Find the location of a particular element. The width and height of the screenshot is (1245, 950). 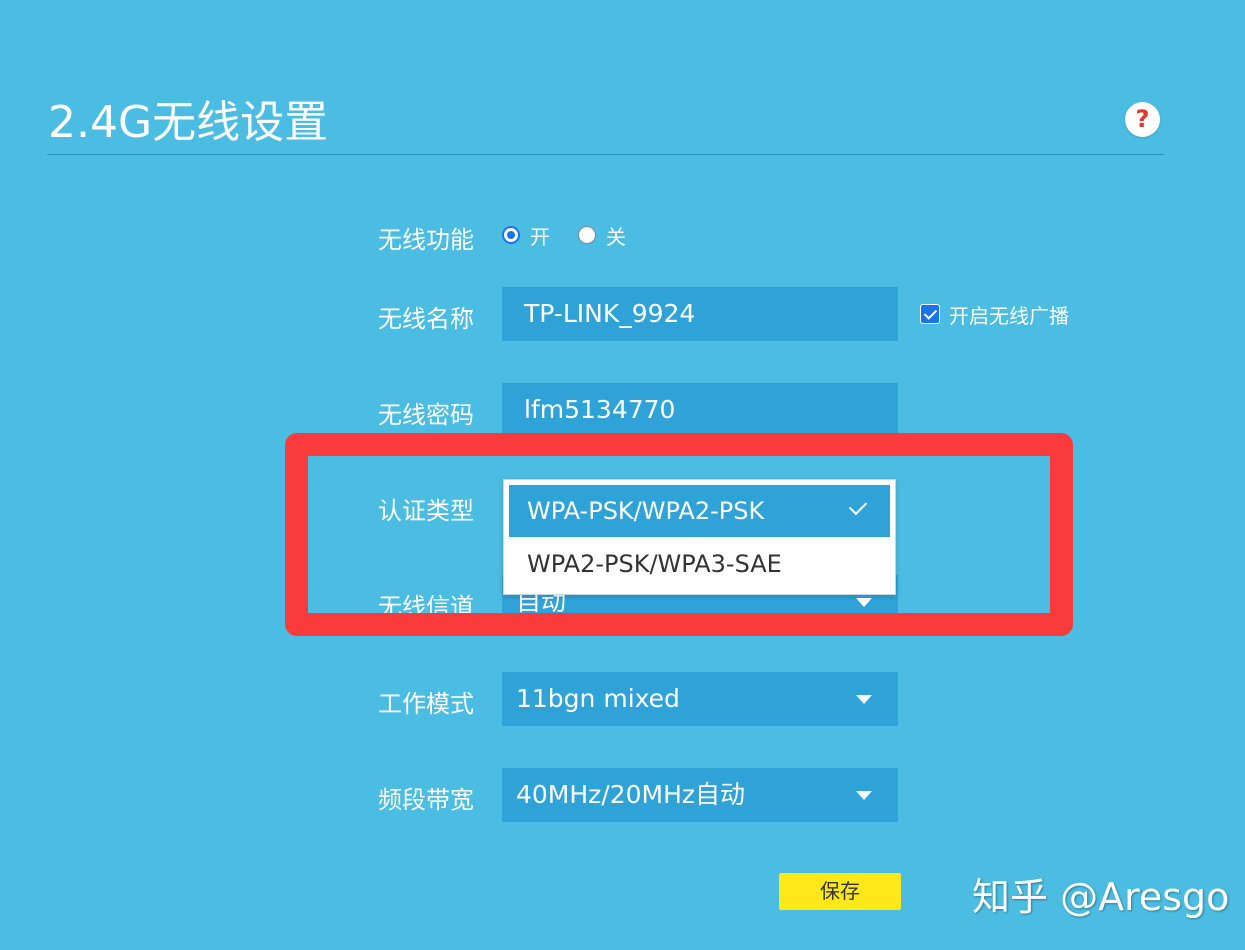

auth-option-label: WPA-PSK/WPA2-PSK is located at coordinates (646, 511).